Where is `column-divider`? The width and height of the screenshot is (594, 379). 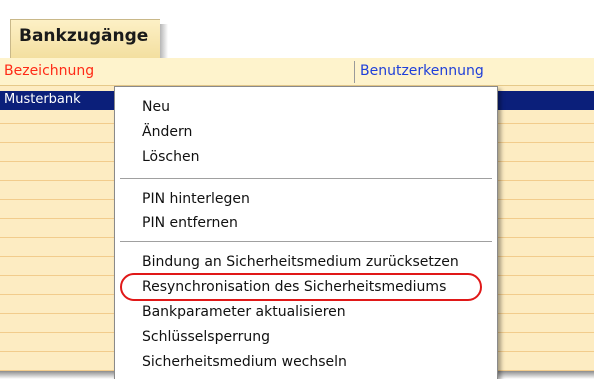 column-divider is located at coordinates (354, 72).